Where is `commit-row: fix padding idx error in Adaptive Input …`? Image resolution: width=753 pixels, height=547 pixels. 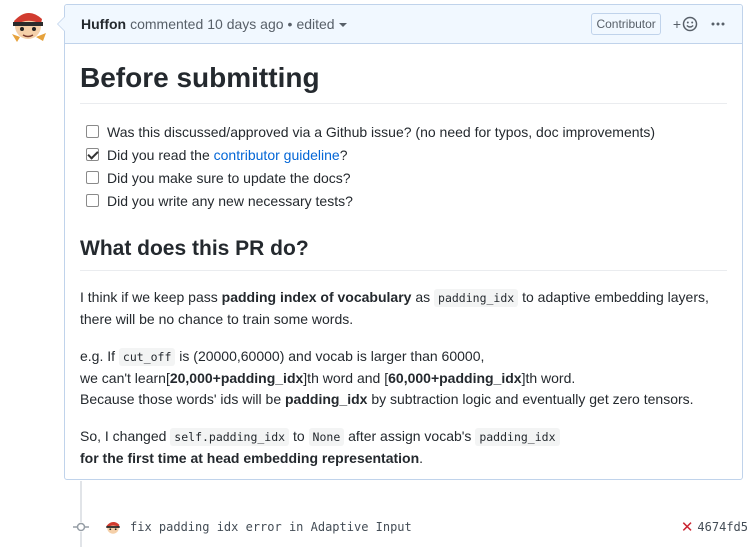 commit-row: fix padding idx error in Adaptive Input … is located at coordinates (410, 527).